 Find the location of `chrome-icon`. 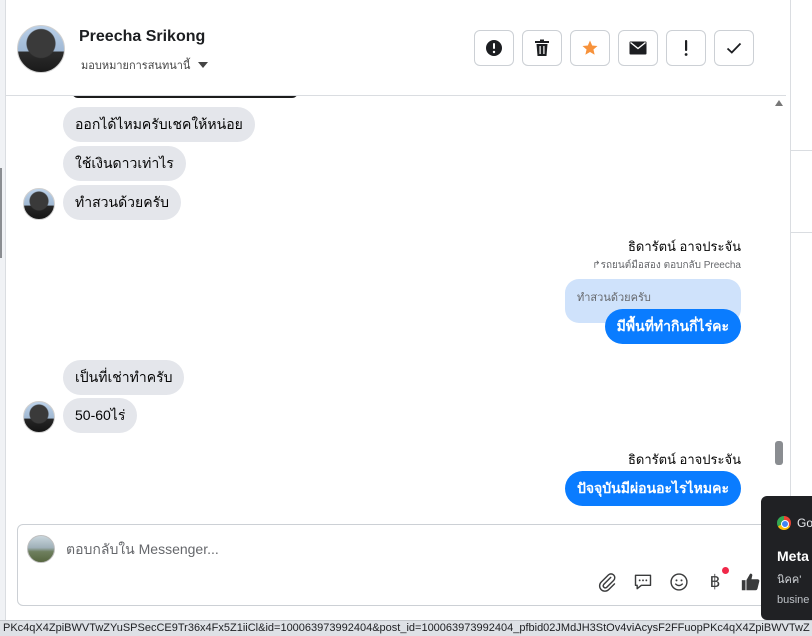

chrome-icon is located at coordinates (784, 523).